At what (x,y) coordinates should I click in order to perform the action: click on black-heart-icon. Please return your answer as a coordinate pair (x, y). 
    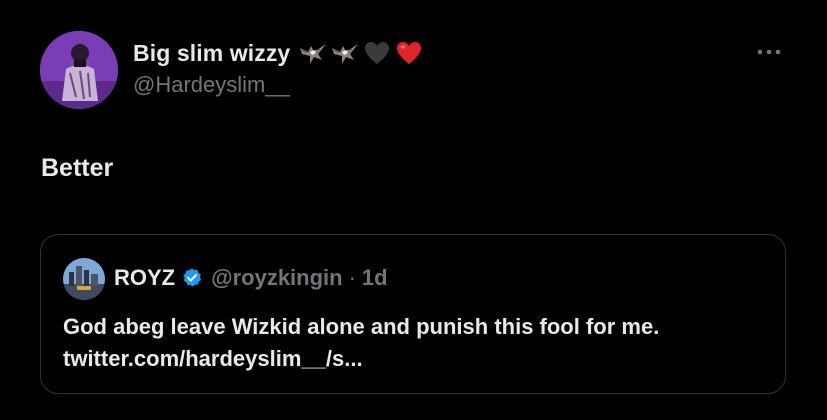
    Looking at the image, I should click on (377, 53).